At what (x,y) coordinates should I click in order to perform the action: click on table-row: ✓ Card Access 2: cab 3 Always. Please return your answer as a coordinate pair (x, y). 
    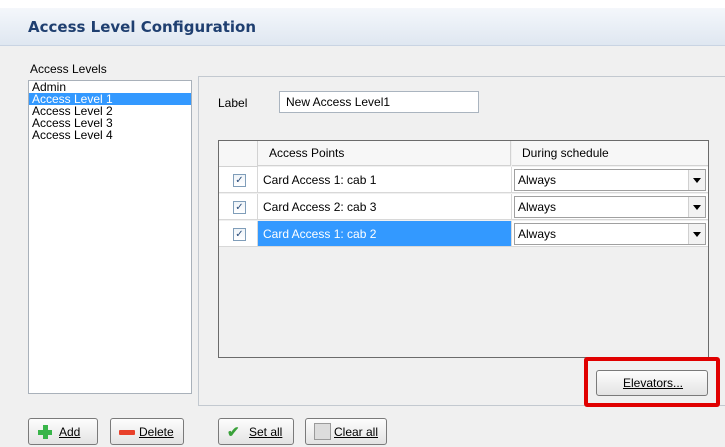
    Looking at the image, I should click on (463, 207).